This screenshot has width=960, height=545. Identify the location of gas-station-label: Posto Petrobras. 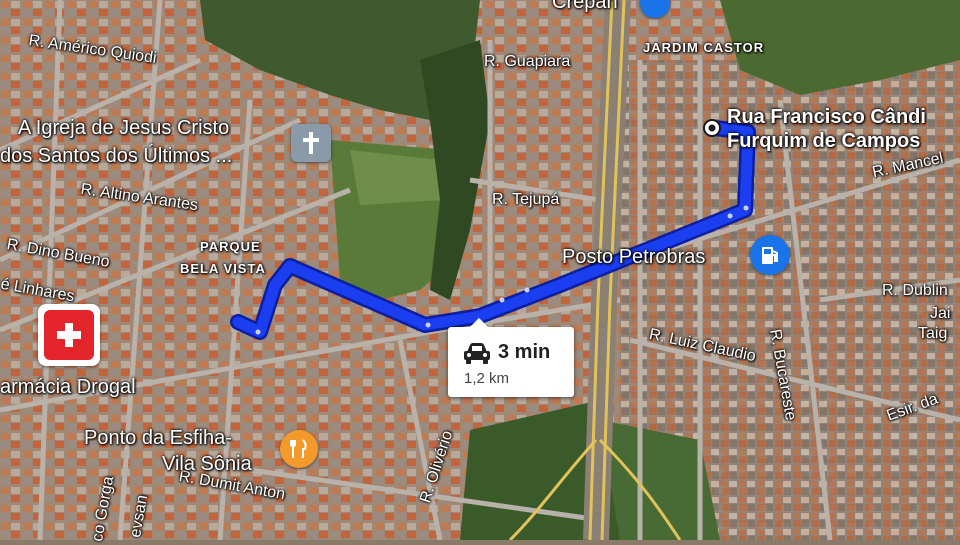
(633, 257).